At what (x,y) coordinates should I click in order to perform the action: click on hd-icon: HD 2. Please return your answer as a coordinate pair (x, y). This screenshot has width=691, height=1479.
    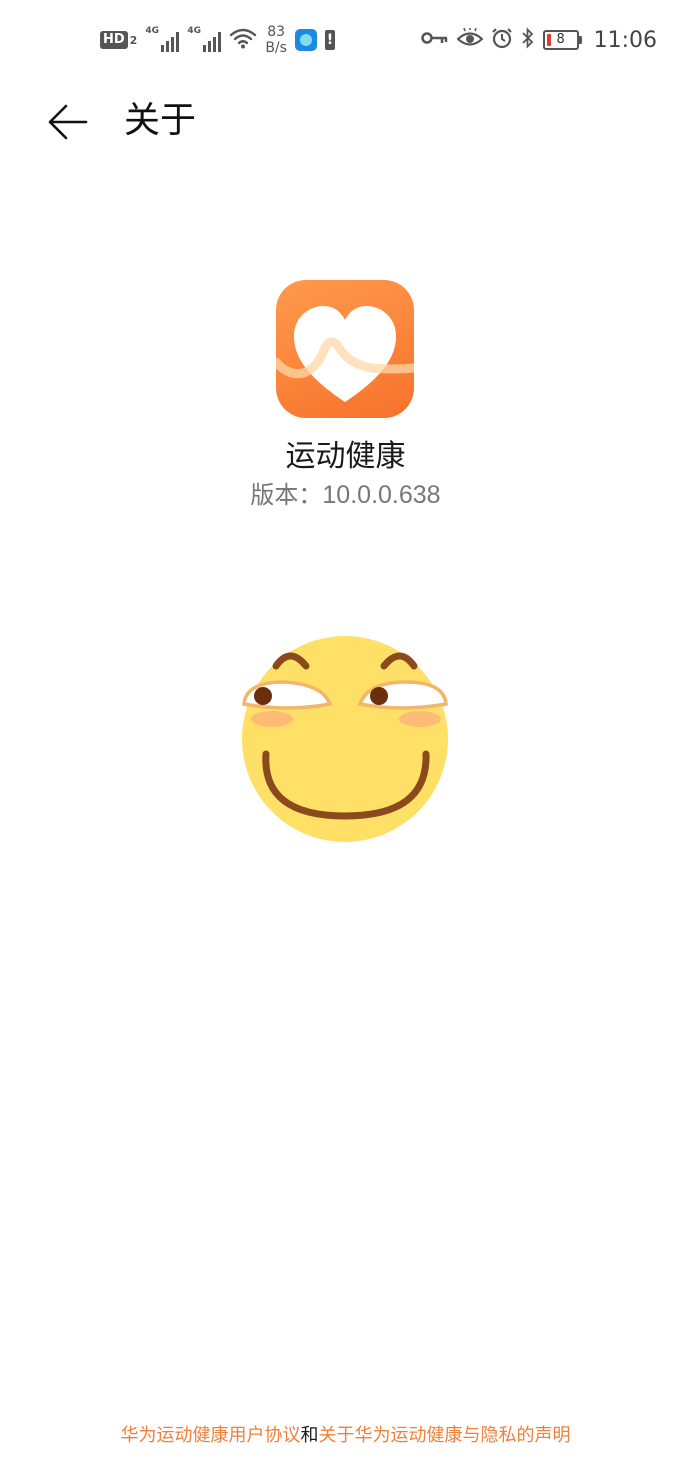
    Looking at the image, I should click on (118, 40).